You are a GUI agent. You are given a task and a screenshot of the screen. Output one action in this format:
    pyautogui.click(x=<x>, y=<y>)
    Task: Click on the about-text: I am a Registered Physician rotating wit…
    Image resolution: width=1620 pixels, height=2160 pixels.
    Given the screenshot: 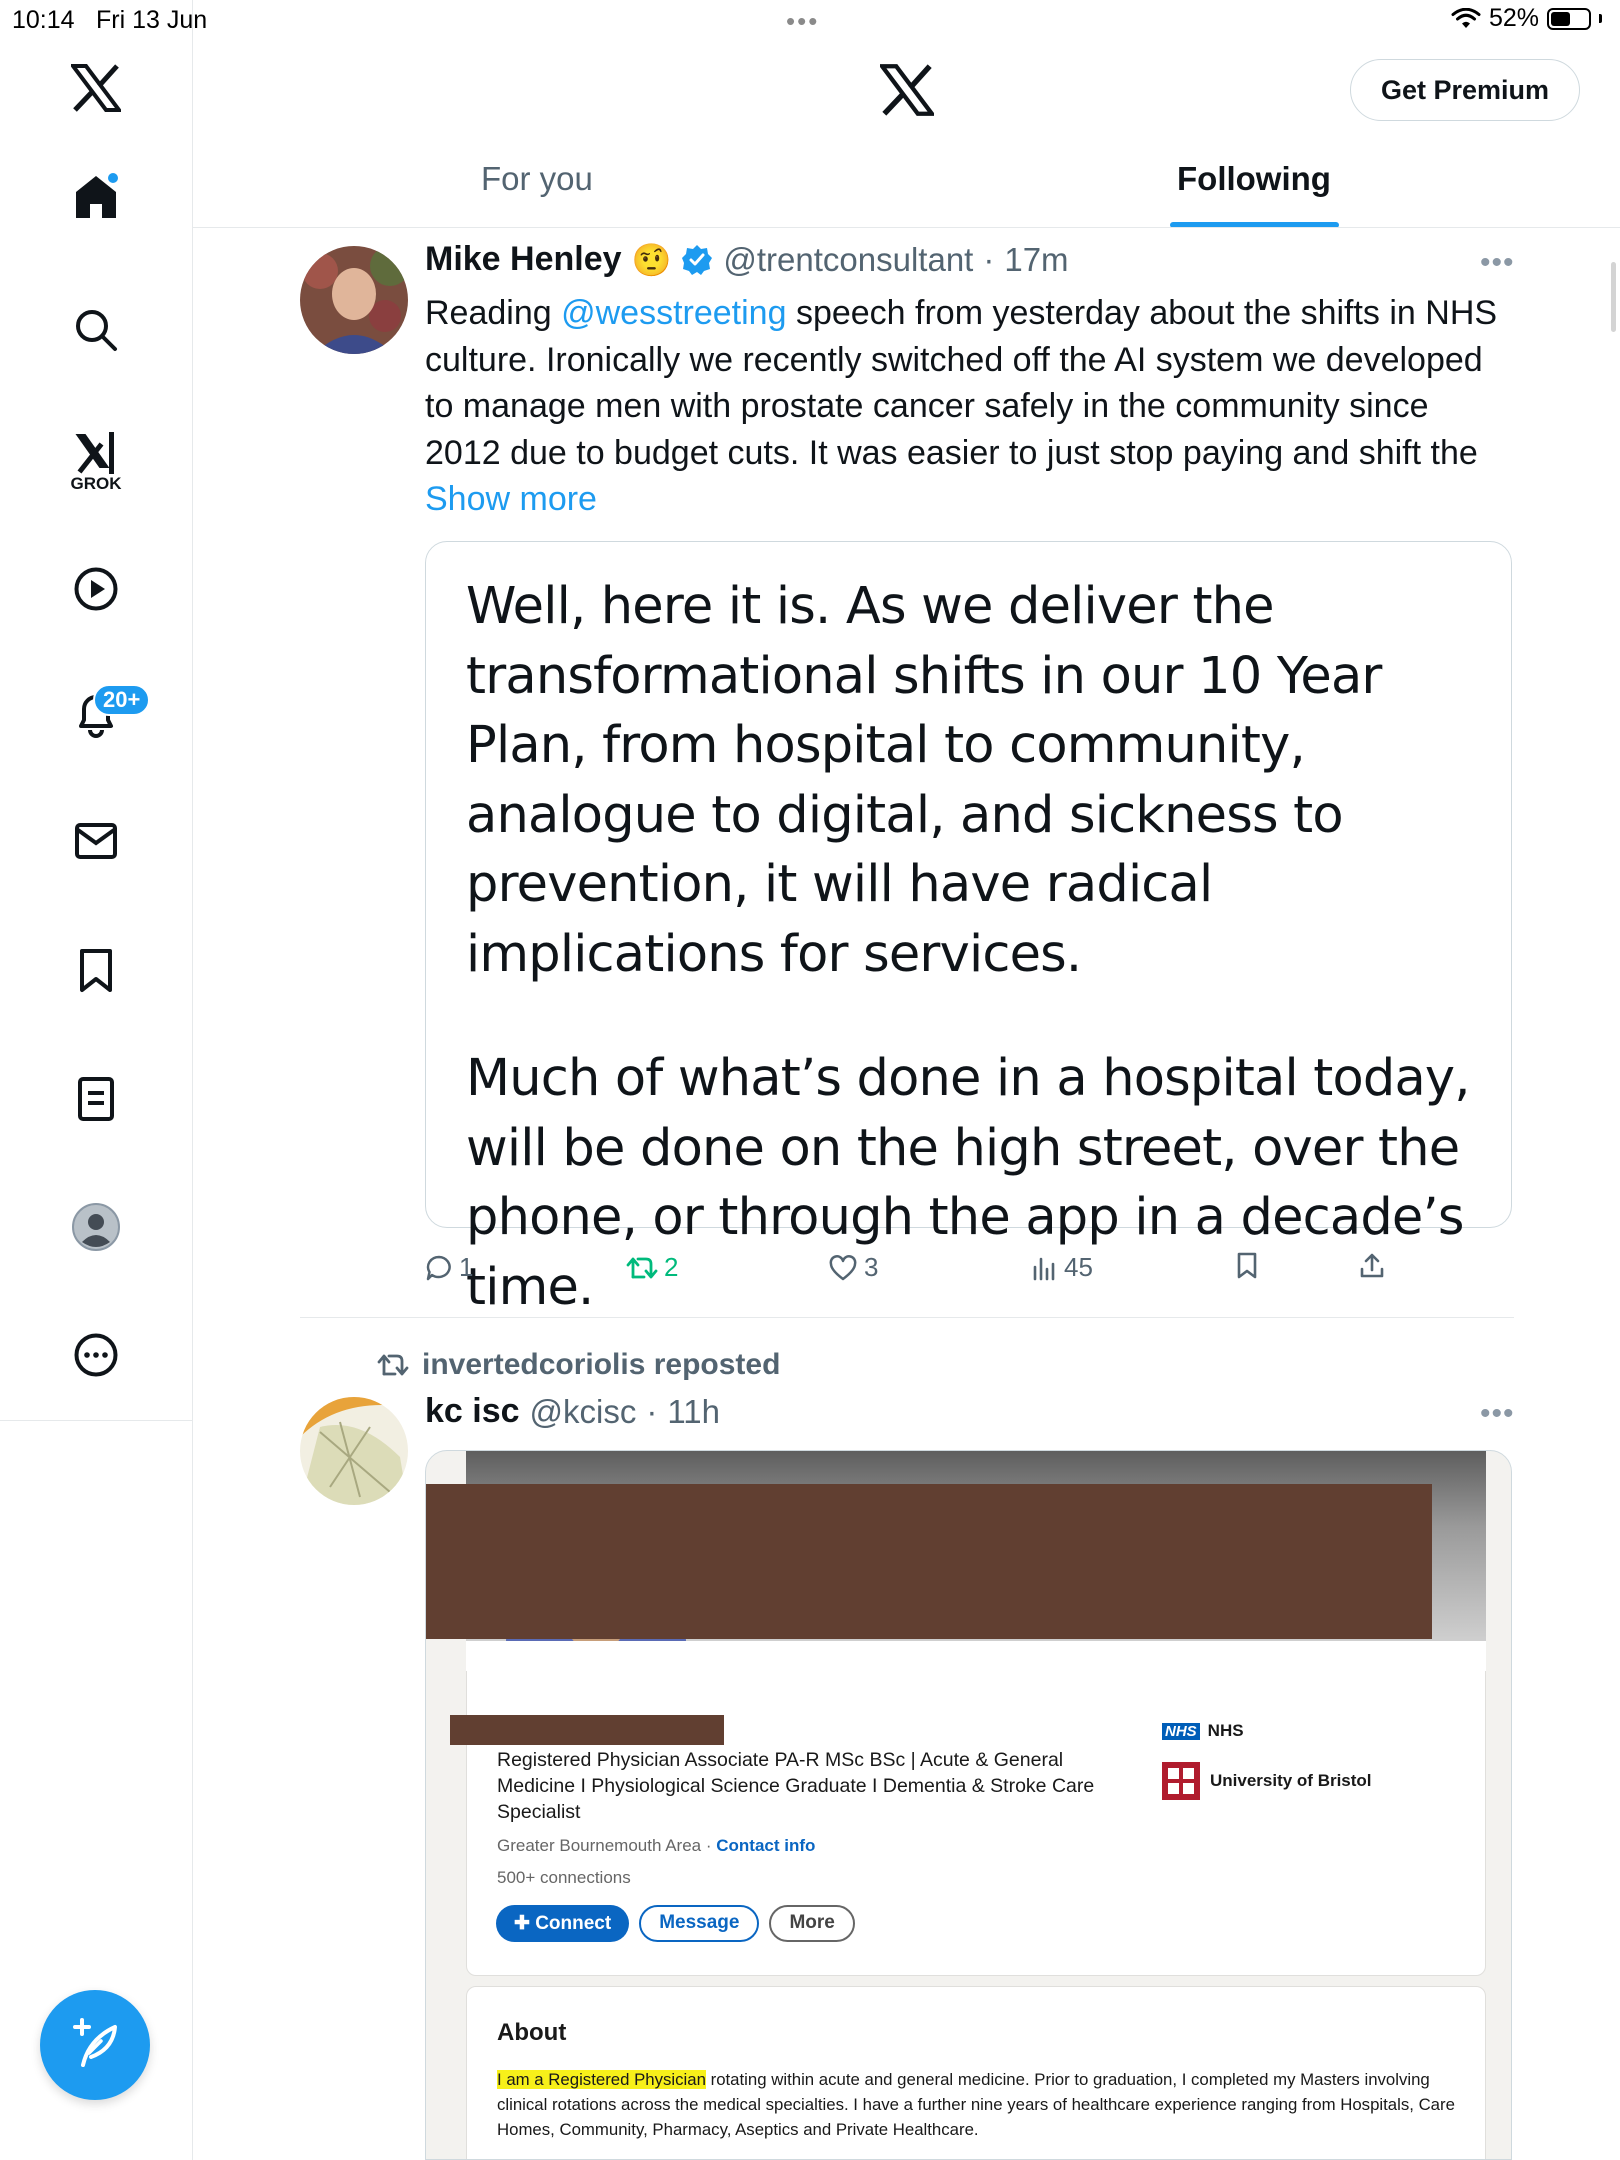 What is the action you would take?
    pyautogui.click(x=976, y=2104)
    